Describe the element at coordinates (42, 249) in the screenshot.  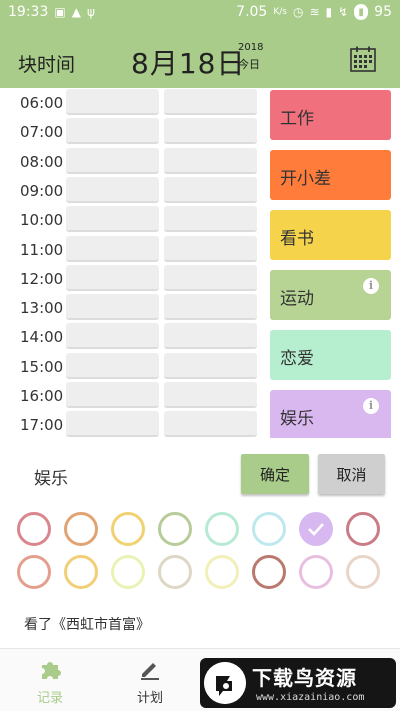
I see `time-label: 11:00` at that location.